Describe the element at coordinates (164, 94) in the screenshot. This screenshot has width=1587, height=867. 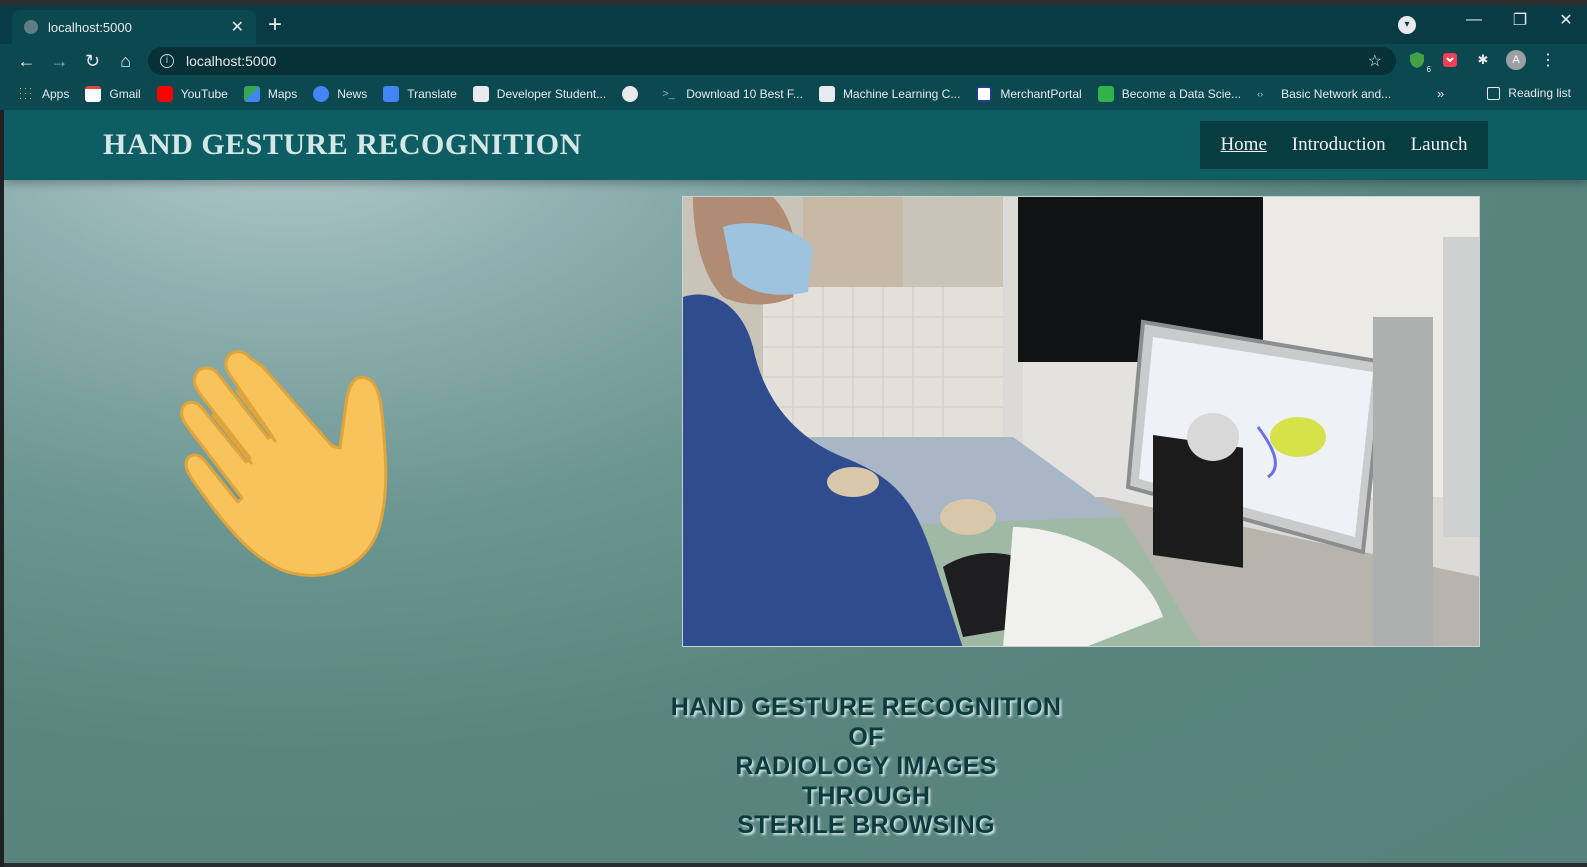
I see `youtube-icon` at that location.